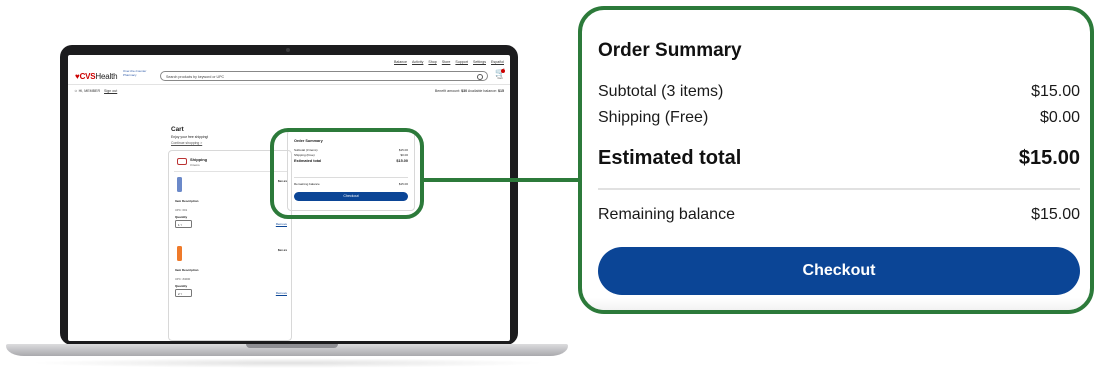 Image resolution: width=1098 pixels, height=378 pixels. What do you see at coordinates (670, 158) in the screenshot?
I see `estimated-total-label: Estimated total` at bounding box center [670, 158].